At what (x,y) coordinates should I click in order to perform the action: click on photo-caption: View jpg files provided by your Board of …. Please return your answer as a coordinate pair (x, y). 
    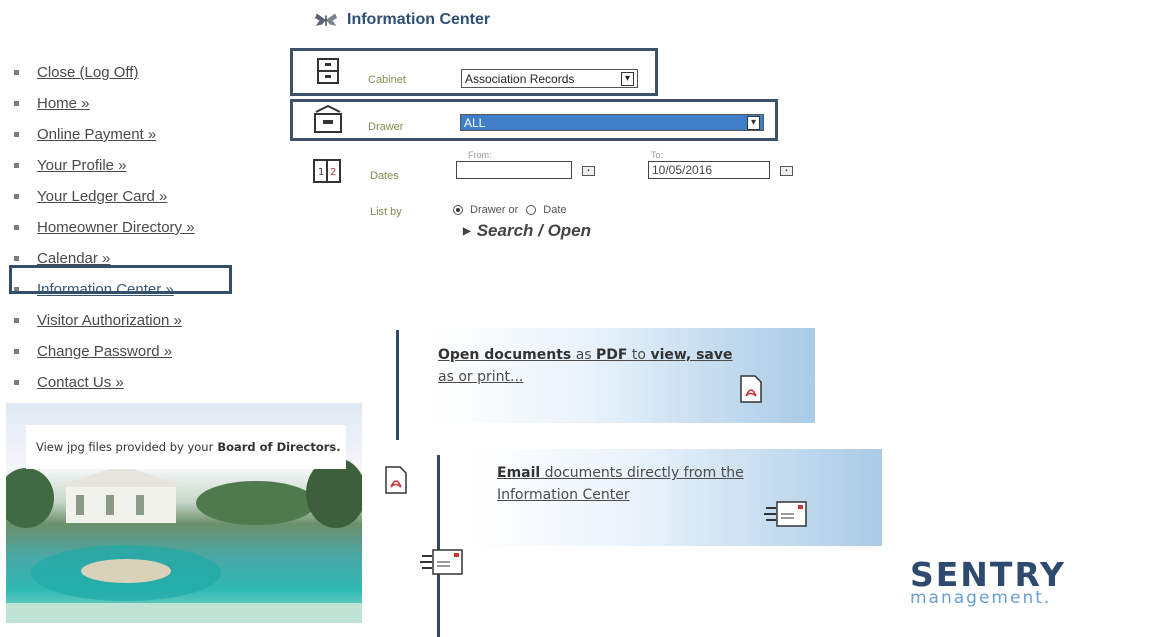
    Looking at the image, I should click on (186, 447).